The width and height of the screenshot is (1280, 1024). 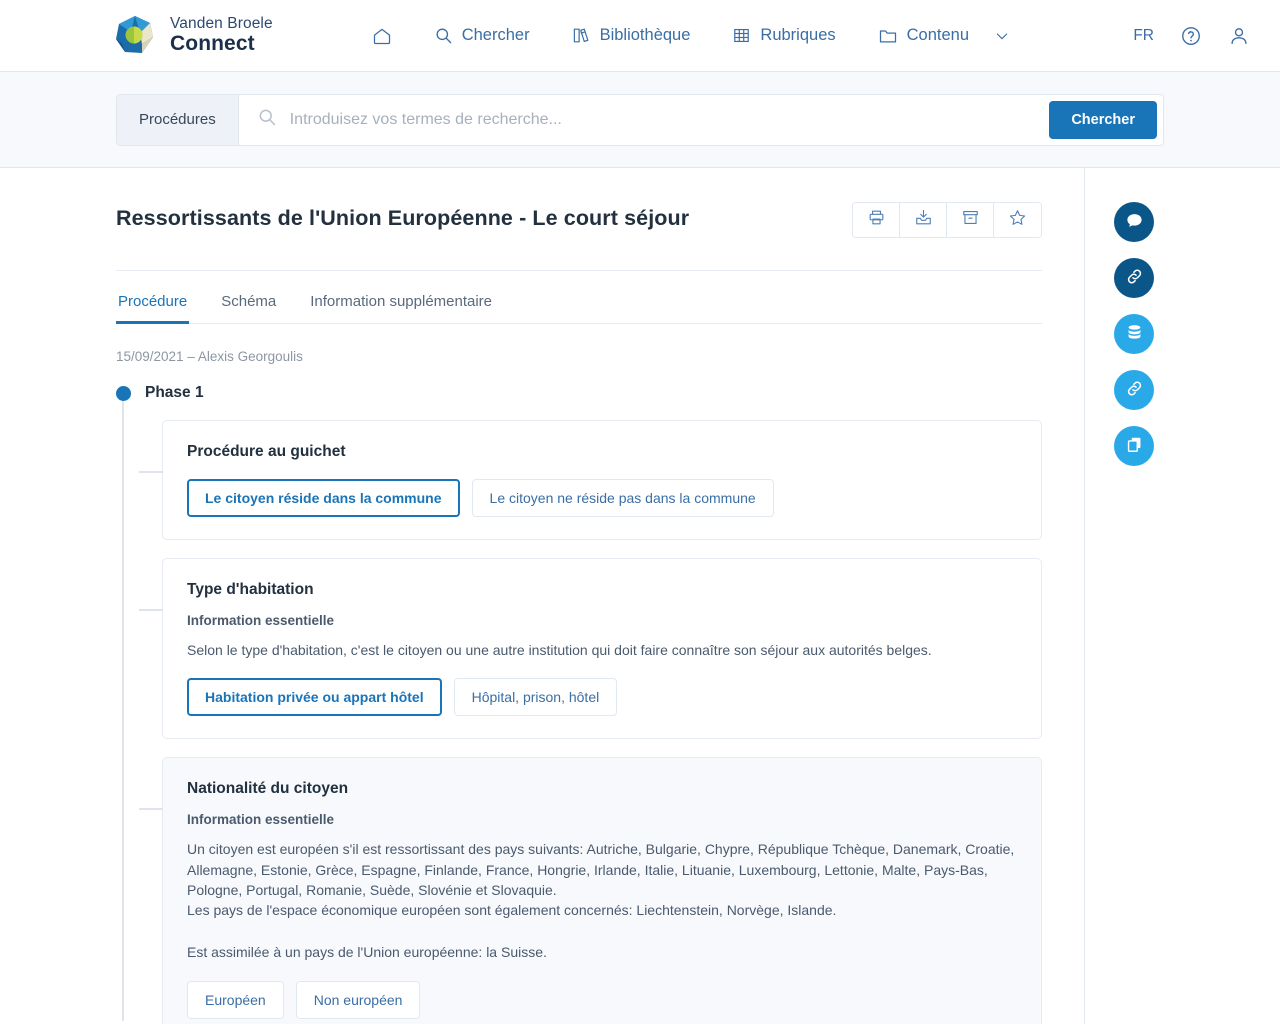 What do you see at coordinates (174, 392) in the screenshot?
I see `phase-label: Phase 1` at bounding box center [174, 392].